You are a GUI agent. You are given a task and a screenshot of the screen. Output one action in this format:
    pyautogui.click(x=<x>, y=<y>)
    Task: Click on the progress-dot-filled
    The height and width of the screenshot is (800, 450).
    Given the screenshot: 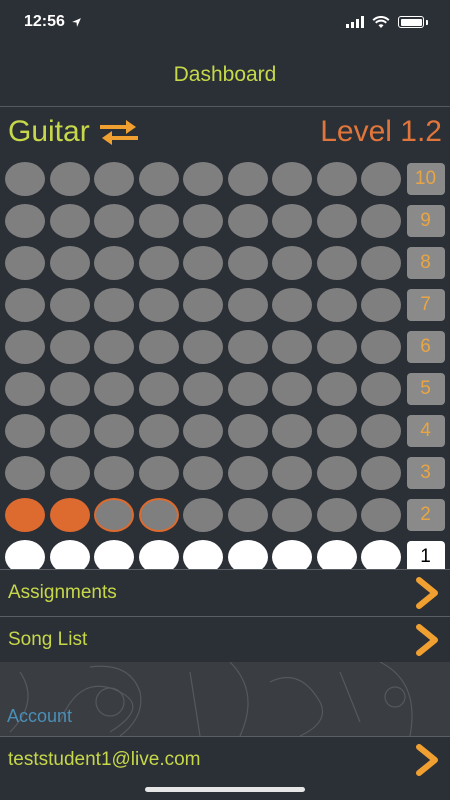 What is the action you would take?
    pyautogui.click(x=25, y=515)
    